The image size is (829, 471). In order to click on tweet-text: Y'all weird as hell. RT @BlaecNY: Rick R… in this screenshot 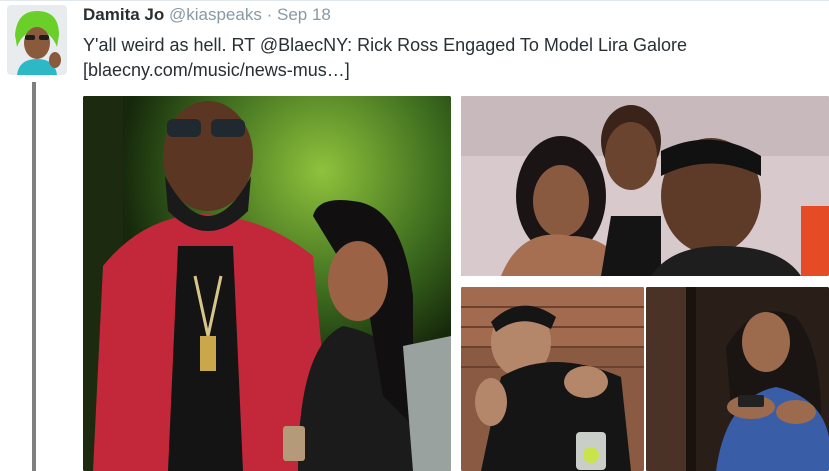, I will do `click(453, 58)`.